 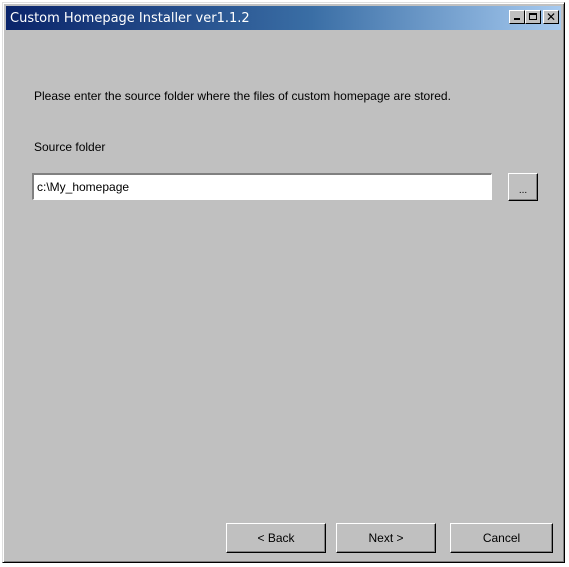 I want to click on back-button: < Back, so click(x=276, y=538).